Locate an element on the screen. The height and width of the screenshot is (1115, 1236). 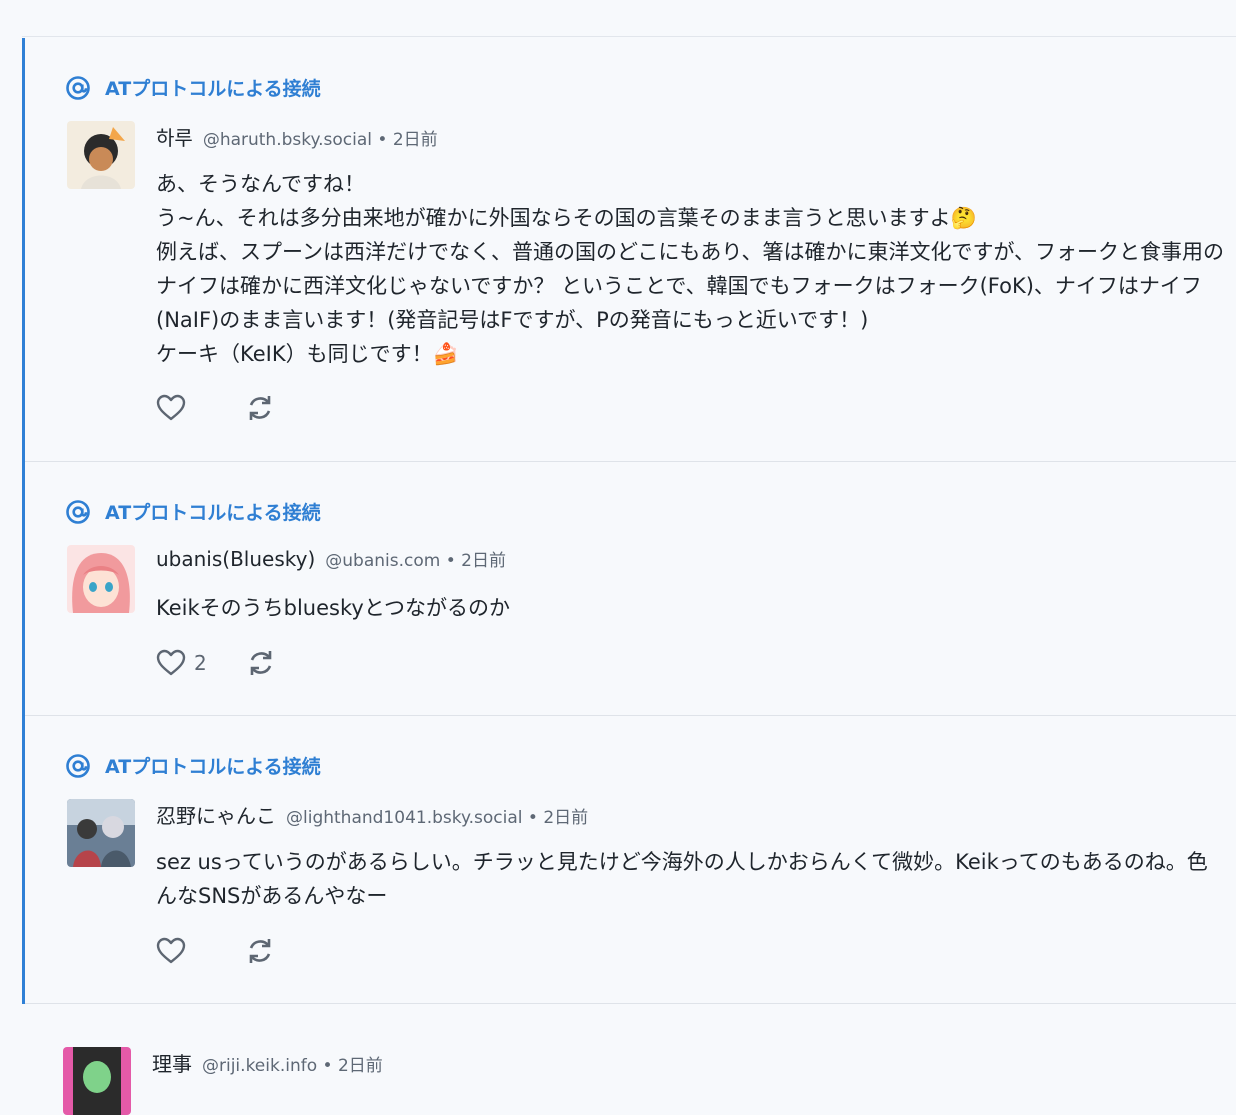
author-handle-time: @haruth.bsky.social • 2日前 is located at coordinates (320, 137).